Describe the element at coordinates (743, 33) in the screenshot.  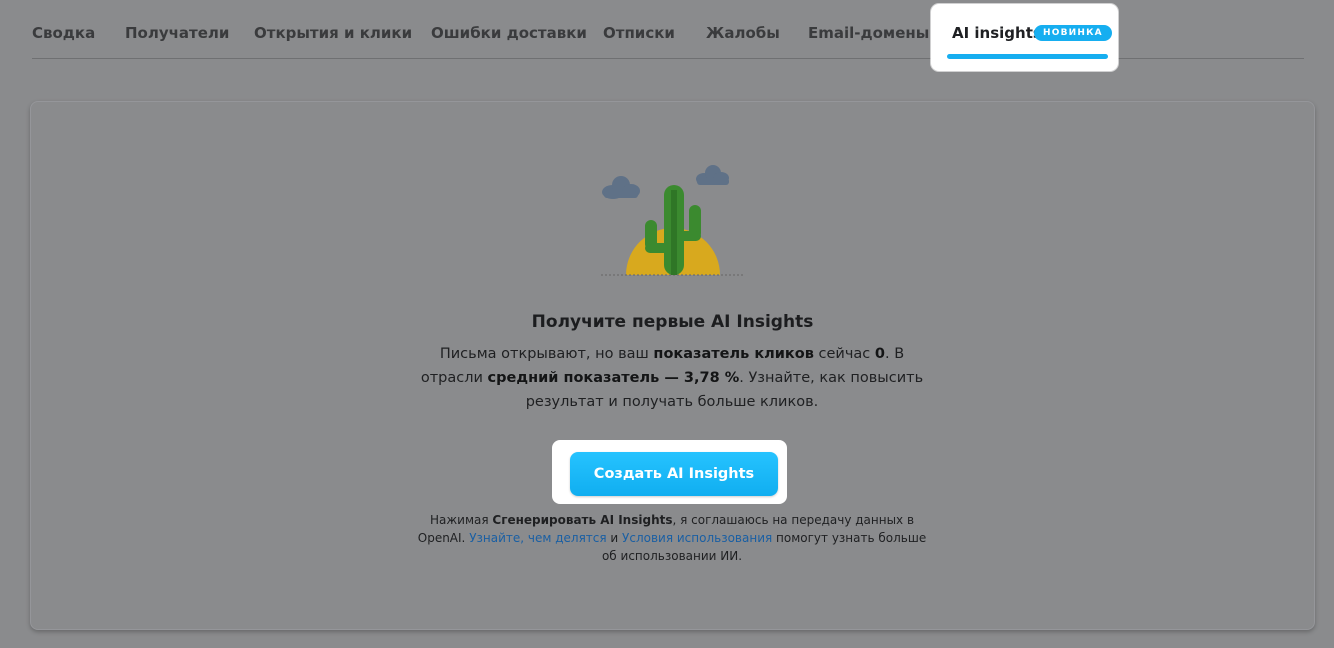
I see `tab-complaints: Жалобы` at that location.